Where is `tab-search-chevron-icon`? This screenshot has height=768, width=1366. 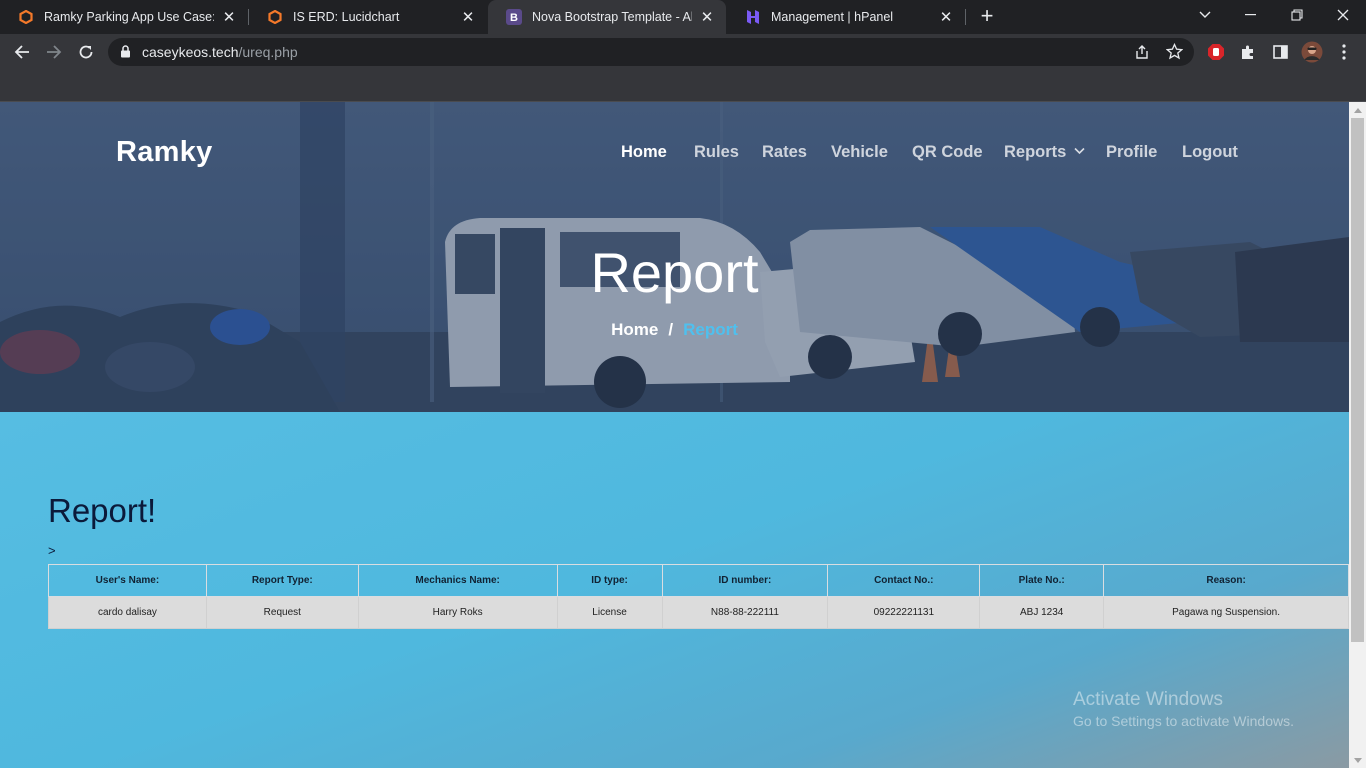
tab-search-chevron-icon is located at coordinates (1205, 15).